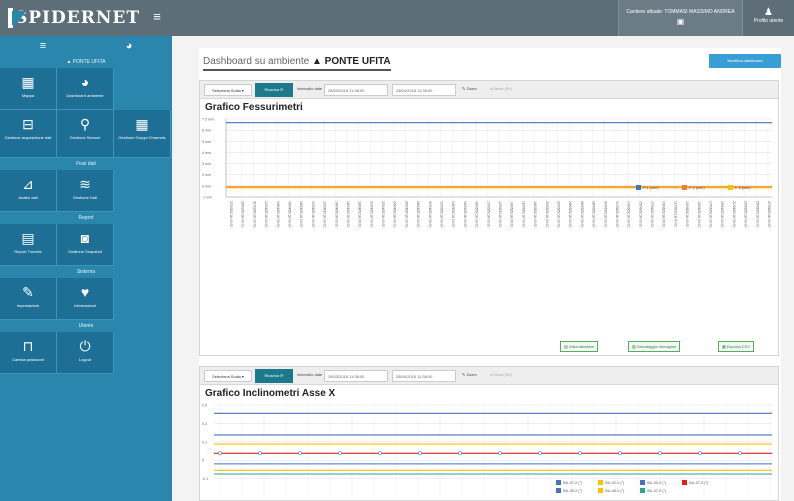  Describe the element at coordinates (86, 164) in the screenshot. I see `section-fissi: Fissi dati` at that location.